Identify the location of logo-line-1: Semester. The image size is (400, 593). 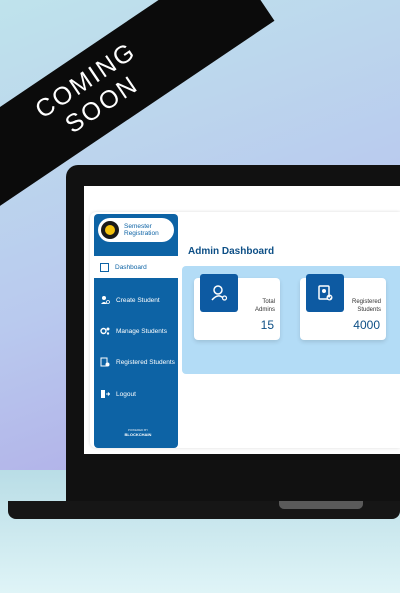
(138, 226).